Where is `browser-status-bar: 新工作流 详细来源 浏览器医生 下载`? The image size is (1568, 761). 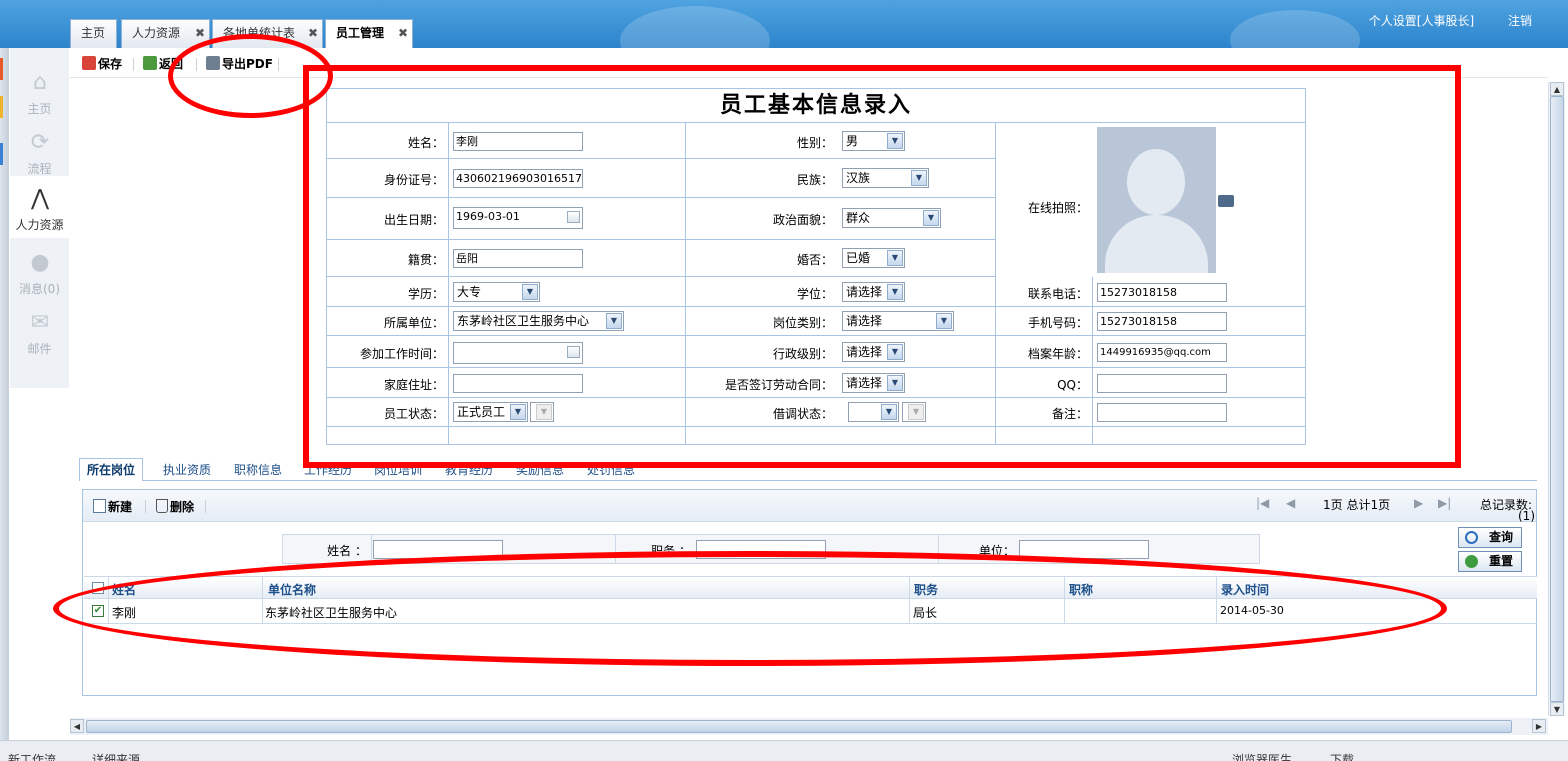
browser-status-bar: 新工作流 详细来源 浏览器医生 下载 is located at coordinates (784, 750).